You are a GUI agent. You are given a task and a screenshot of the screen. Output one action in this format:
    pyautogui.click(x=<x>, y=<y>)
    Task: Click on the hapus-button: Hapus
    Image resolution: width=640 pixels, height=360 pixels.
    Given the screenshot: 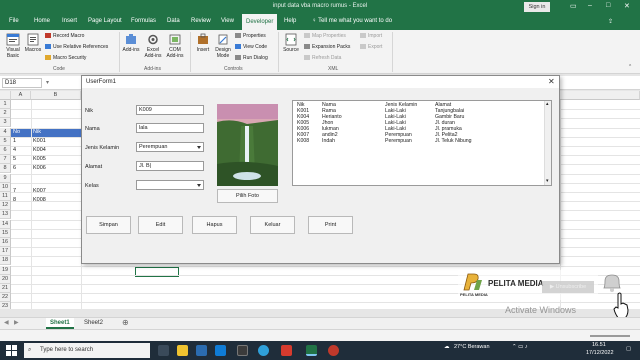 What is the action you would take?
    pyautogui.click(x=214, y=225)
    